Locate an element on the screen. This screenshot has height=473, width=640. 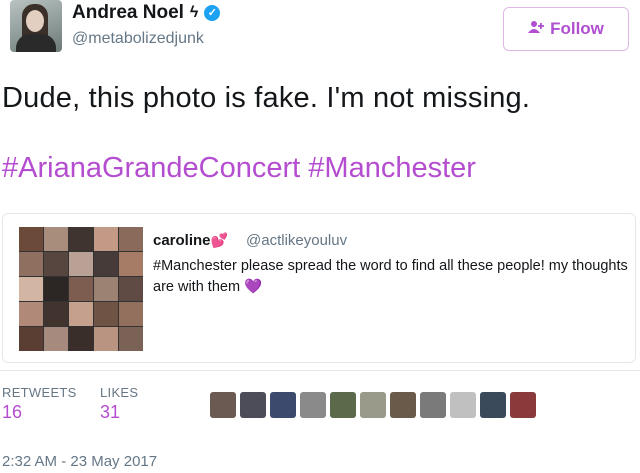
tweet-hashtags: #ArianaGrandeConcert #Manchester is located at coordinates (239, 168).